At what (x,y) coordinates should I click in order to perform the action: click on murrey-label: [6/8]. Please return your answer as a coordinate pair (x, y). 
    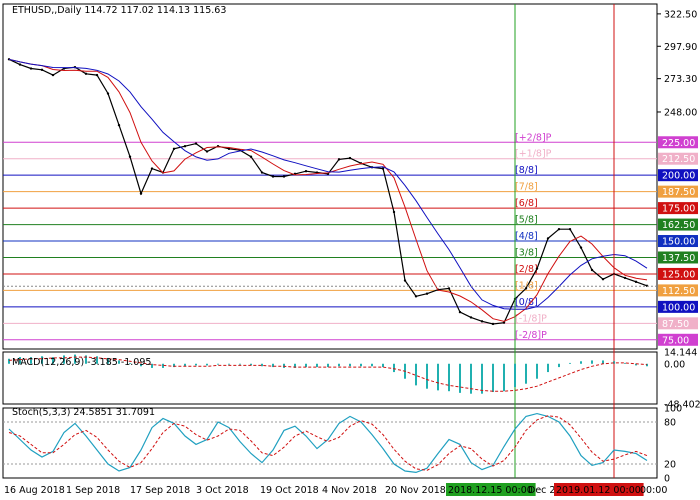
    Looking at the image, I should click on (526, 203).